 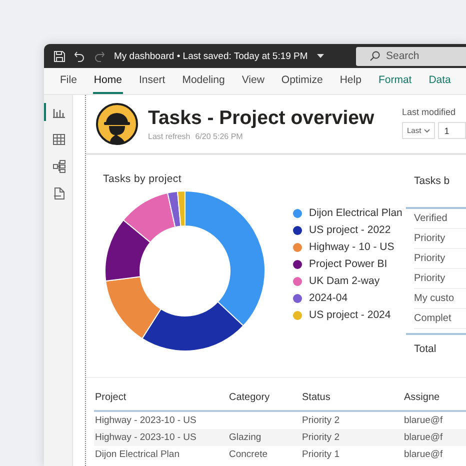 What do you see at coordinates (68, 81) in the screenshot?
I see `ribbon-tab: File` at bounding box center [68, 81].